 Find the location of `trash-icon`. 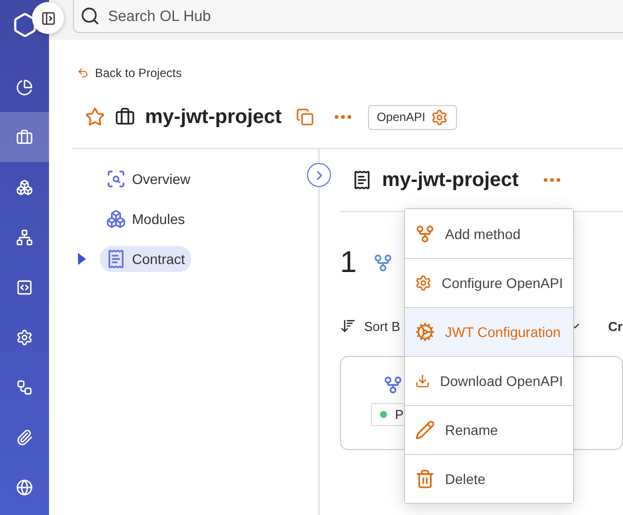

trash-icon is located at coordinates (425, 479).